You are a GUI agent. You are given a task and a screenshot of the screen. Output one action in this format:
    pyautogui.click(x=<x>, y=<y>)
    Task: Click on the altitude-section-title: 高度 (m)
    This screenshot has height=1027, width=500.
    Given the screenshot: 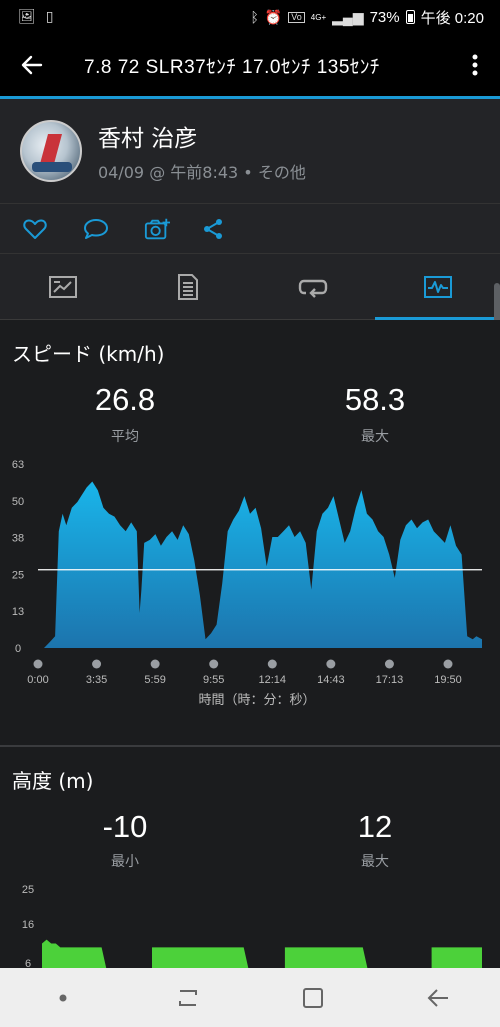 What is the action you would take?
    pyautogui.click(x=53, y=781)
    